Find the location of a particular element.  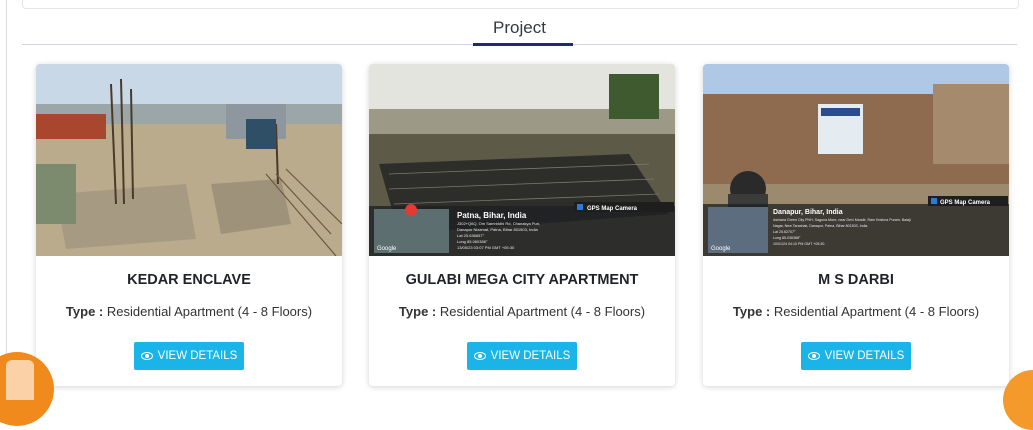

section-header: Project is located at coordinates (519, 31).